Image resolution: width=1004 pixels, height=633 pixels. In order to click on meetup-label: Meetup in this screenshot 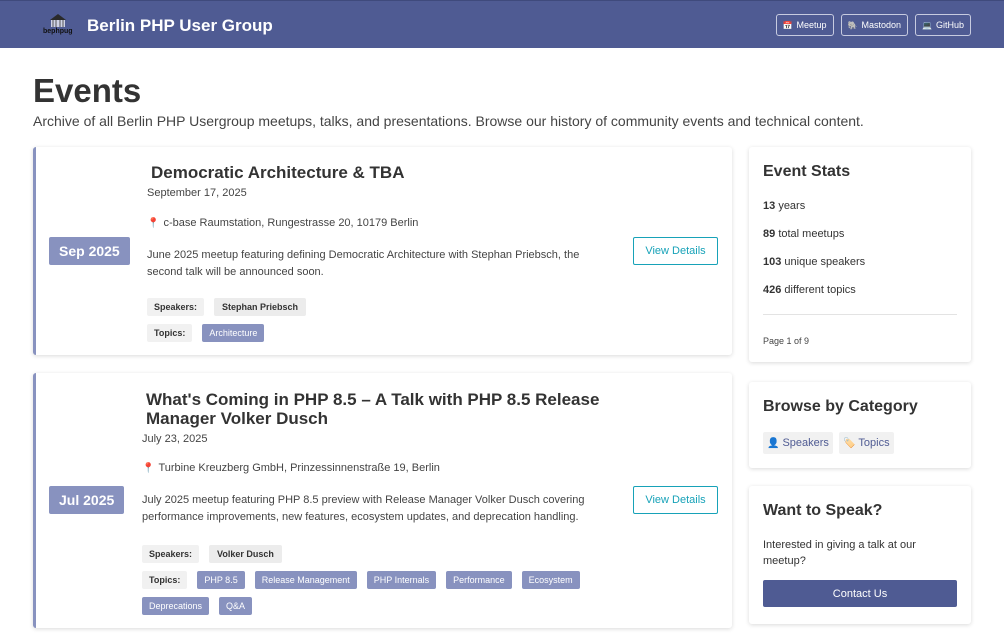, I will do `click(811, 25)`.